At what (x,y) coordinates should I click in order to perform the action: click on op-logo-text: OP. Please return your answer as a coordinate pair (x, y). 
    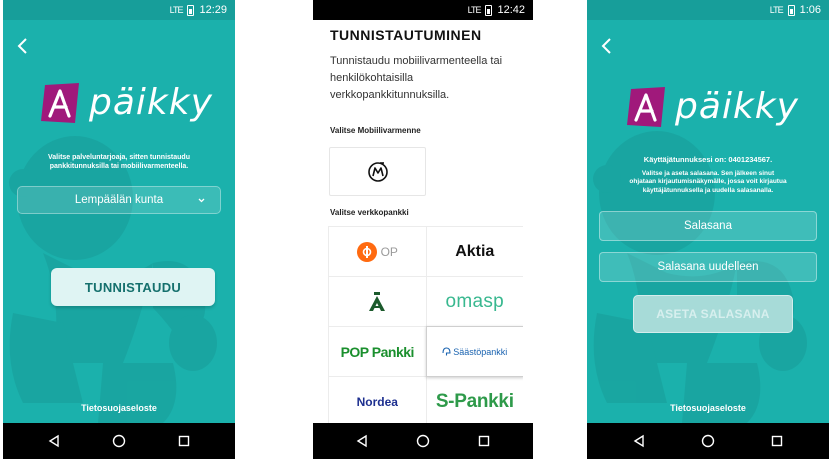
    Looking at the image, I should click on (389, 251).